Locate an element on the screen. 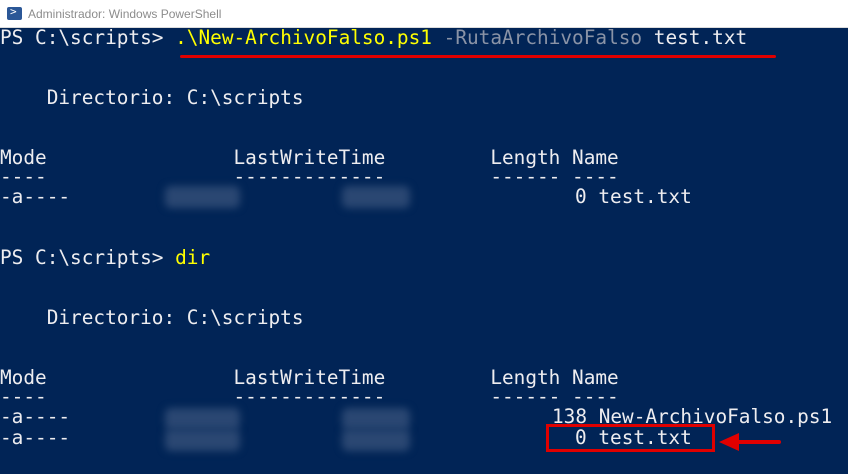  annotation-highlight-box is located at coordinates (630, 438).